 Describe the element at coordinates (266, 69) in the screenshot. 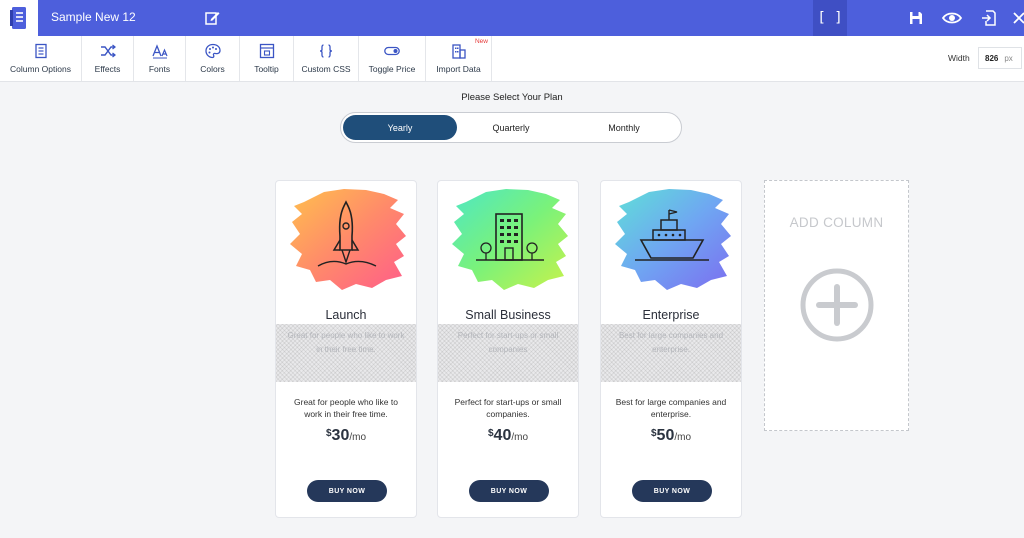

I see `tool-label: Tooltip` at that location.